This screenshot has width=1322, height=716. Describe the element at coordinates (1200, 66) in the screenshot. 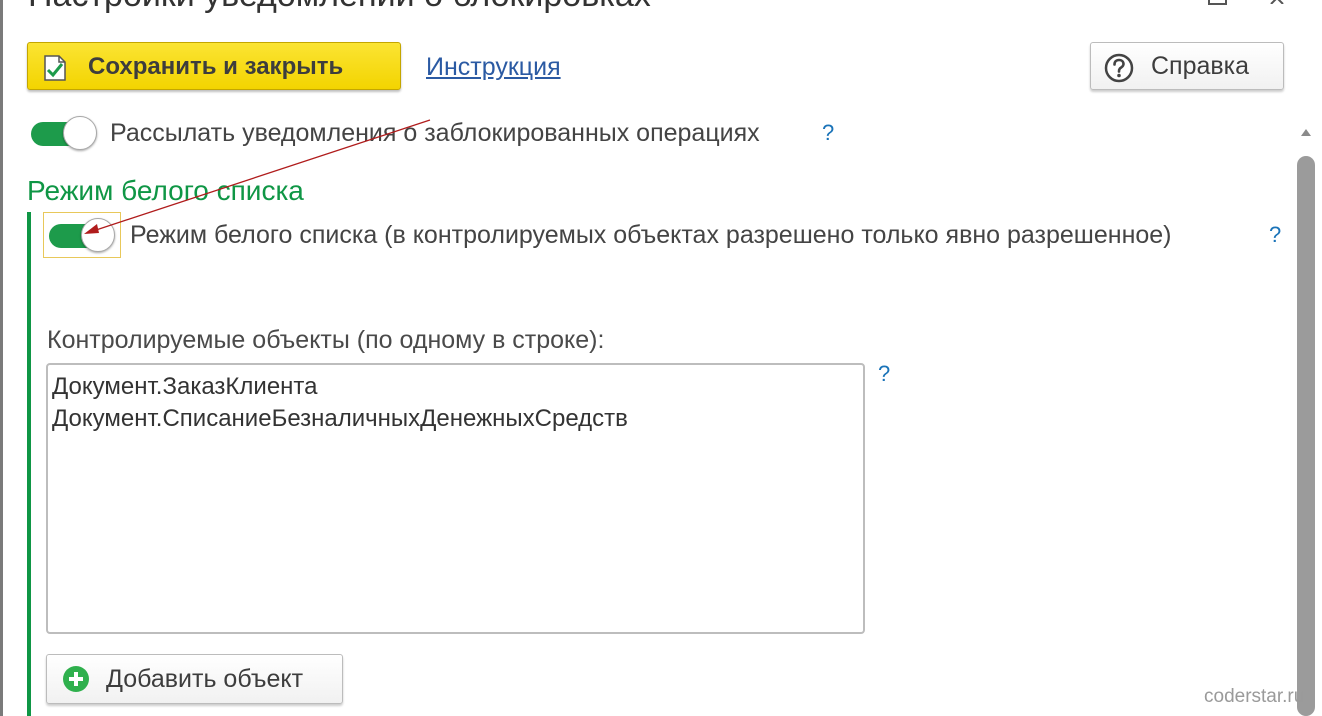

I see `help-button-label: Справка` at that location.